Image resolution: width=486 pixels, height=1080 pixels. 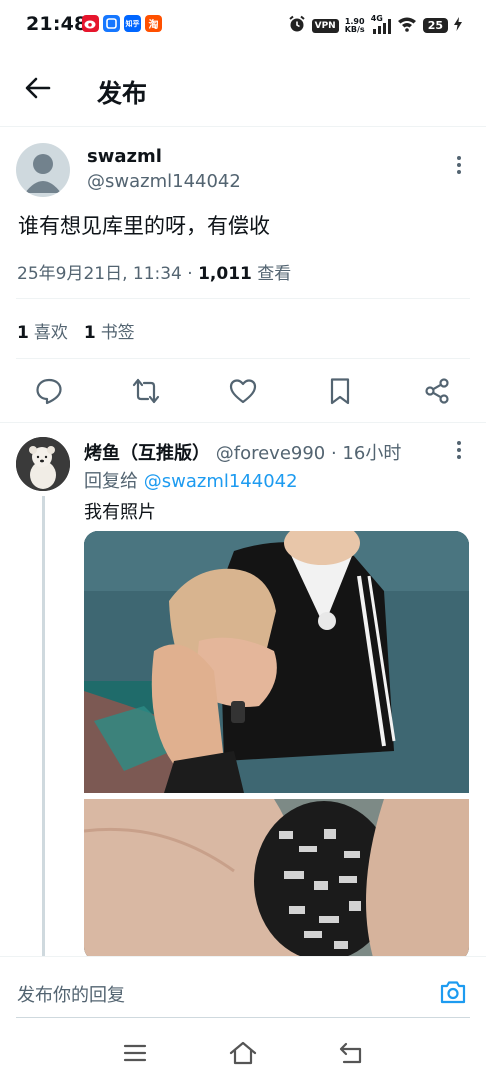 I want to click on reply-author-name: 烤鱼（互推版）, so click(x=147, y=453).